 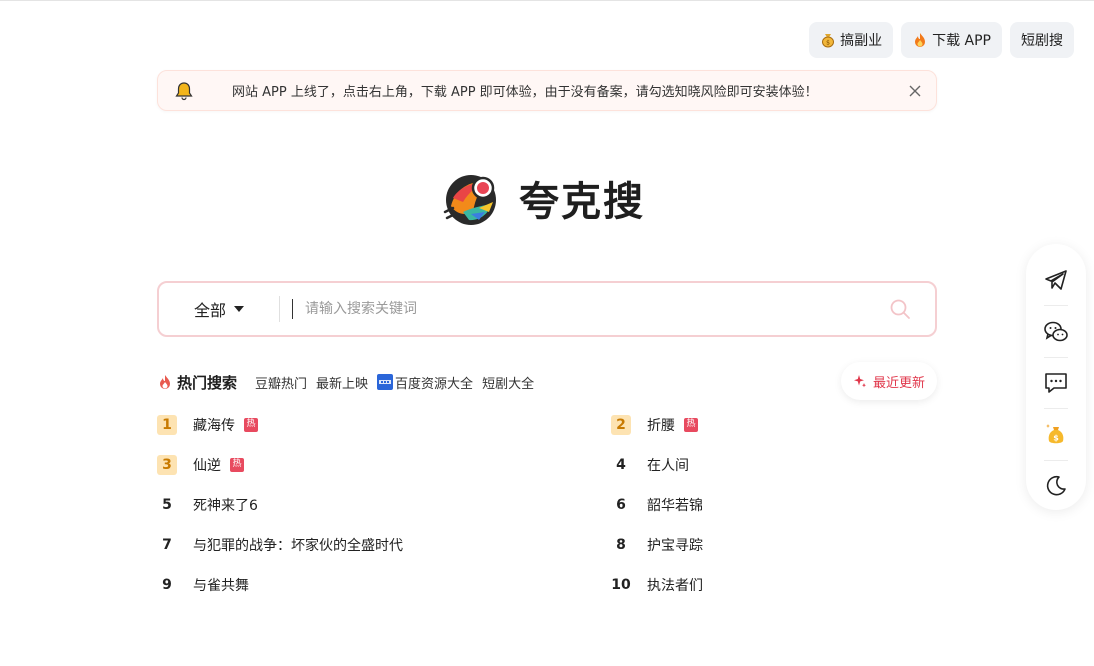 I want to click on short-drama-search-label: 短剧搜, so click(x=1042, y=41).